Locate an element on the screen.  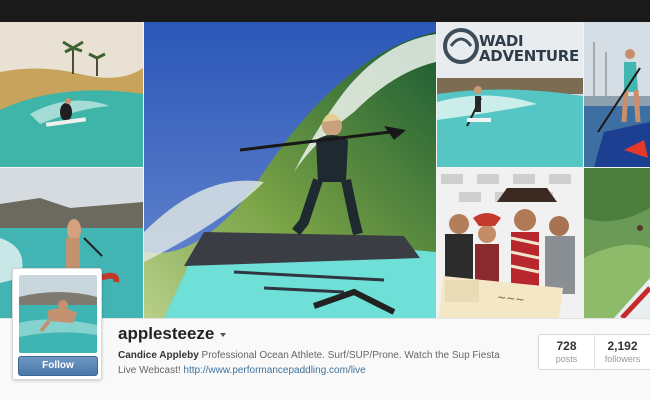
chevron-down-icon is located at coordinates (223, 335).